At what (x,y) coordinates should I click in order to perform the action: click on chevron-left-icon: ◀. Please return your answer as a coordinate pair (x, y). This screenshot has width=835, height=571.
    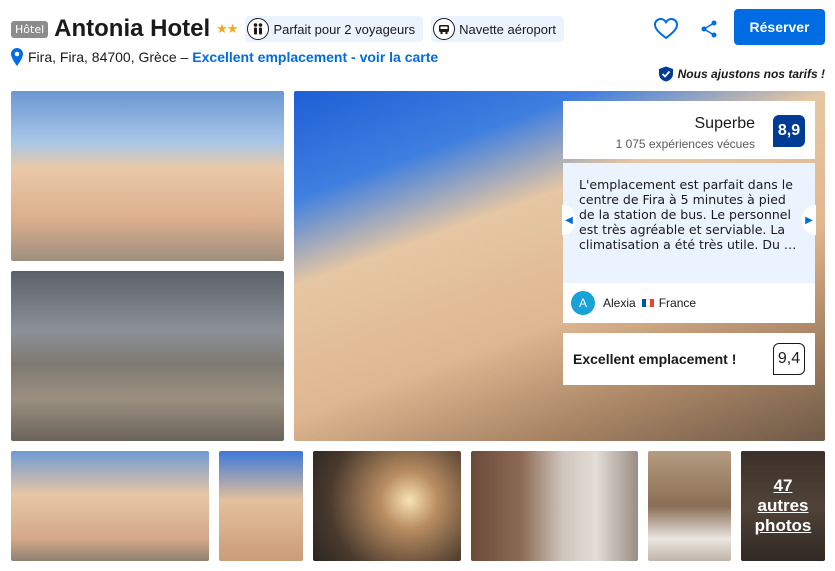
    Looking at the image, I should click on (569, 220).